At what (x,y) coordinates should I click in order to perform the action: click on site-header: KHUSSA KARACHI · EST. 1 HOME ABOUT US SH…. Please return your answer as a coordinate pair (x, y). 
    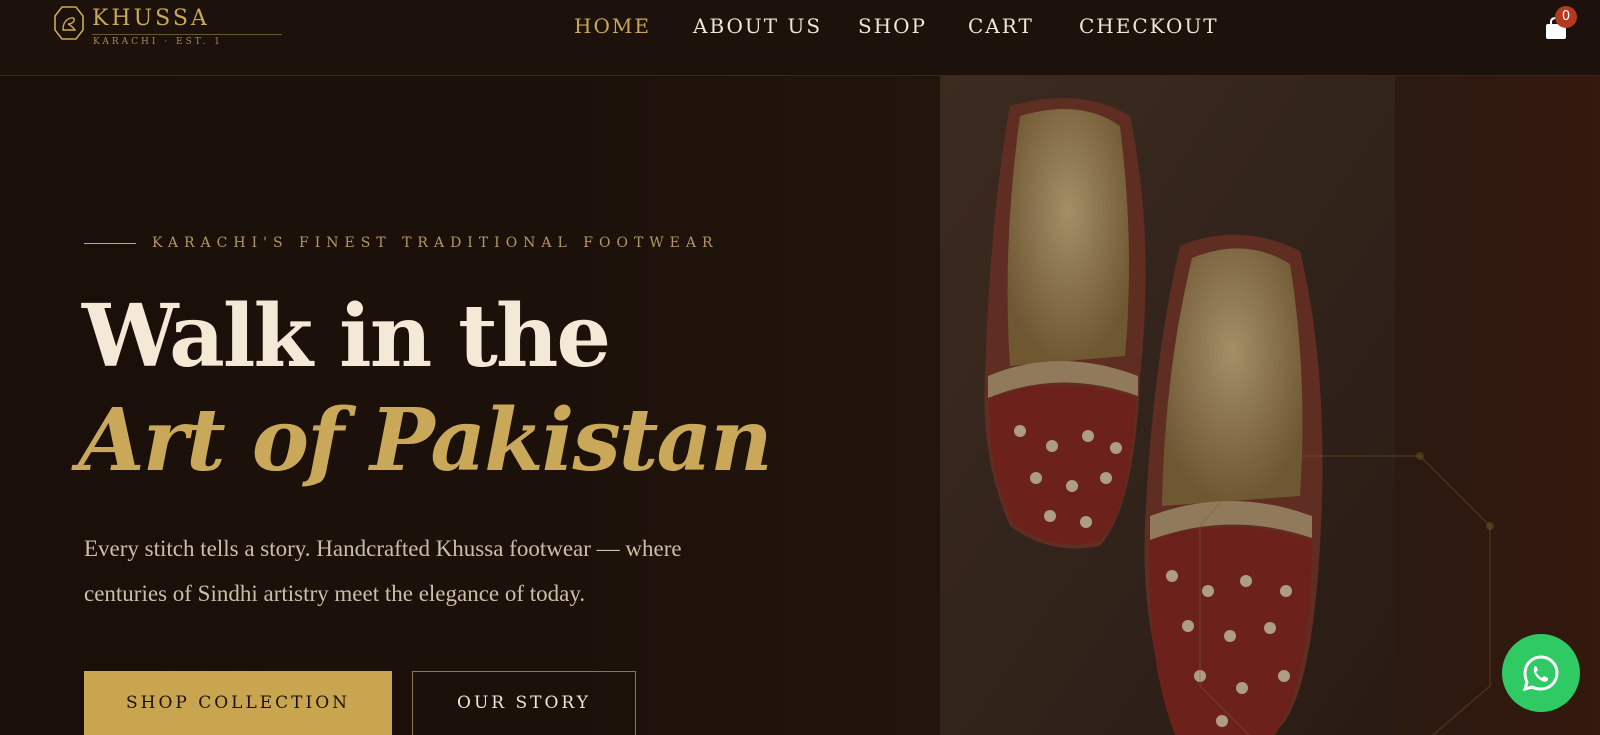
    Looking at the image, I should click on (800, 38).